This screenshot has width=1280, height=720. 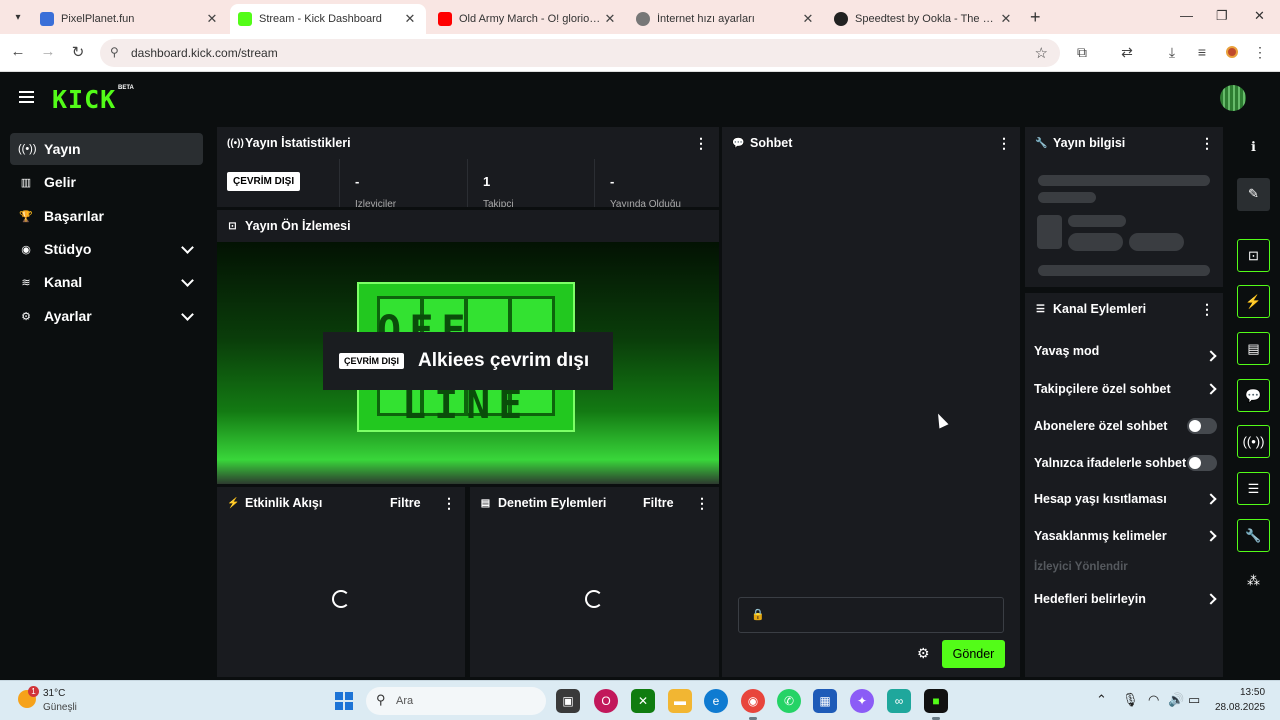 What do you see at coordinates (789, 701) in the screenshot?
I see `whatsapp-icon: ✆` at bounding box center [789, 701].